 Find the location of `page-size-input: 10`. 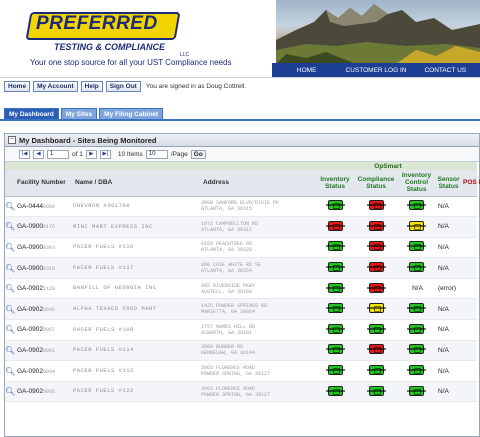

page-size-input: 10 is located at coordinates (156, 154).